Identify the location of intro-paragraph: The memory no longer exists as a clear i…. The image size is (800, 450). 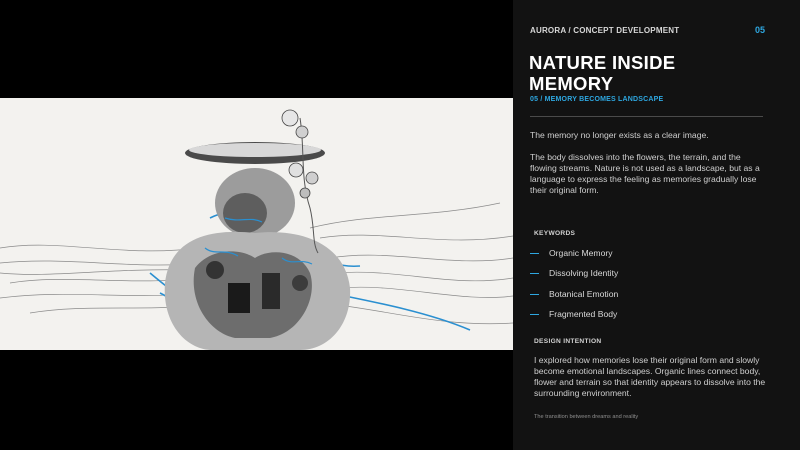
(619, 135).